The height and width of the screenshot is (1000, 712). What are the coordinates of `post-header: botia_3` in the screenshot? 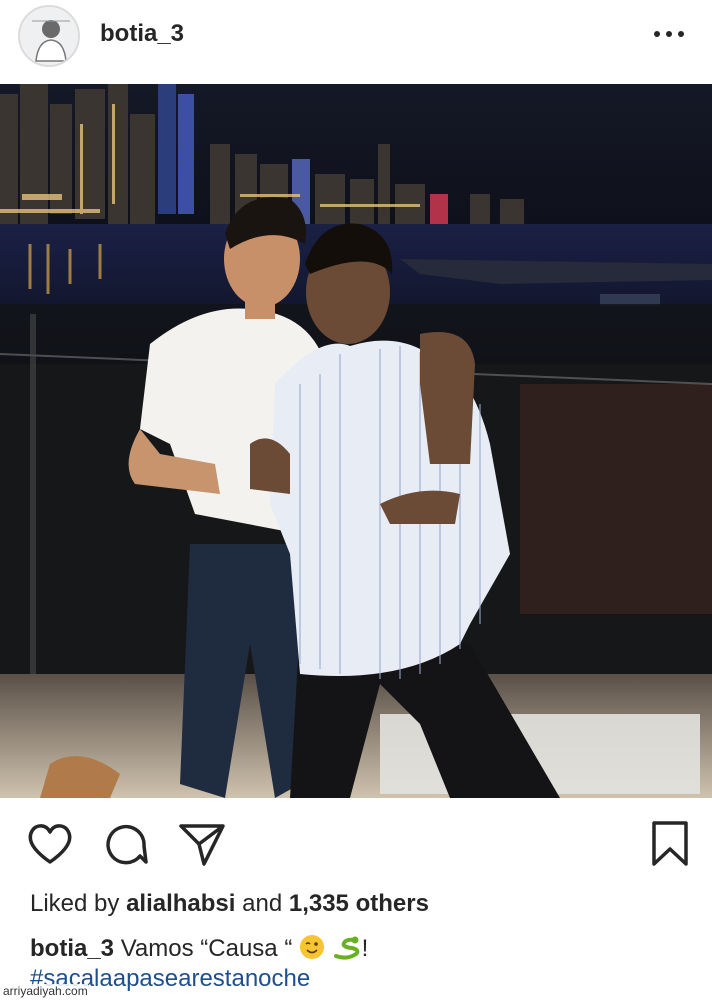 It's located at (356, 42).